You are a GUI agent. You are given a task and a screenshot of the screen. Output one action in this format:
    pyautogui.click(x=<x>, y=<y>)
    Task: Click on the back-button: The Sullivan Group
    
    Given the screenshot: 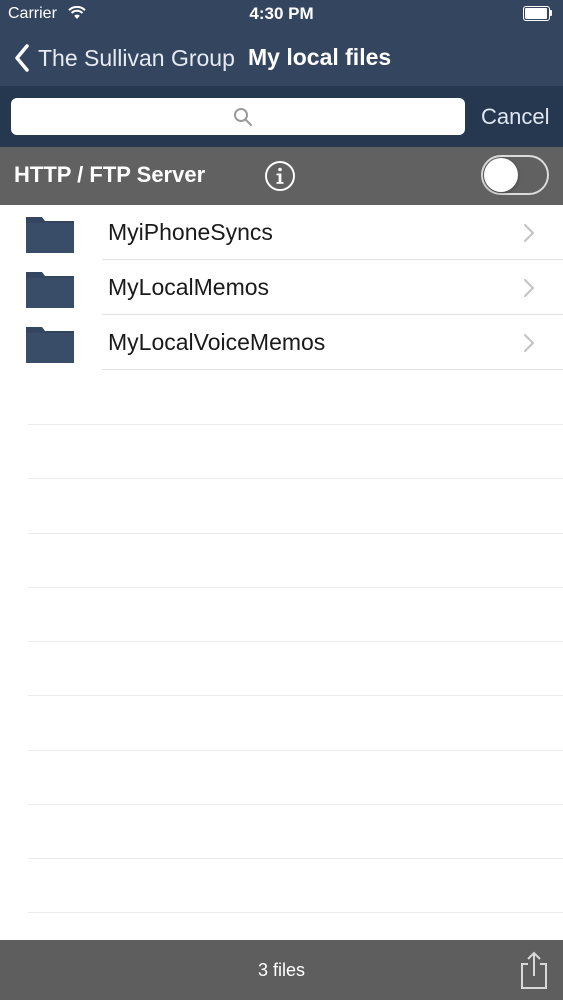 What is the action you would take?
    pyautogui.click(x=124, y=58)
    